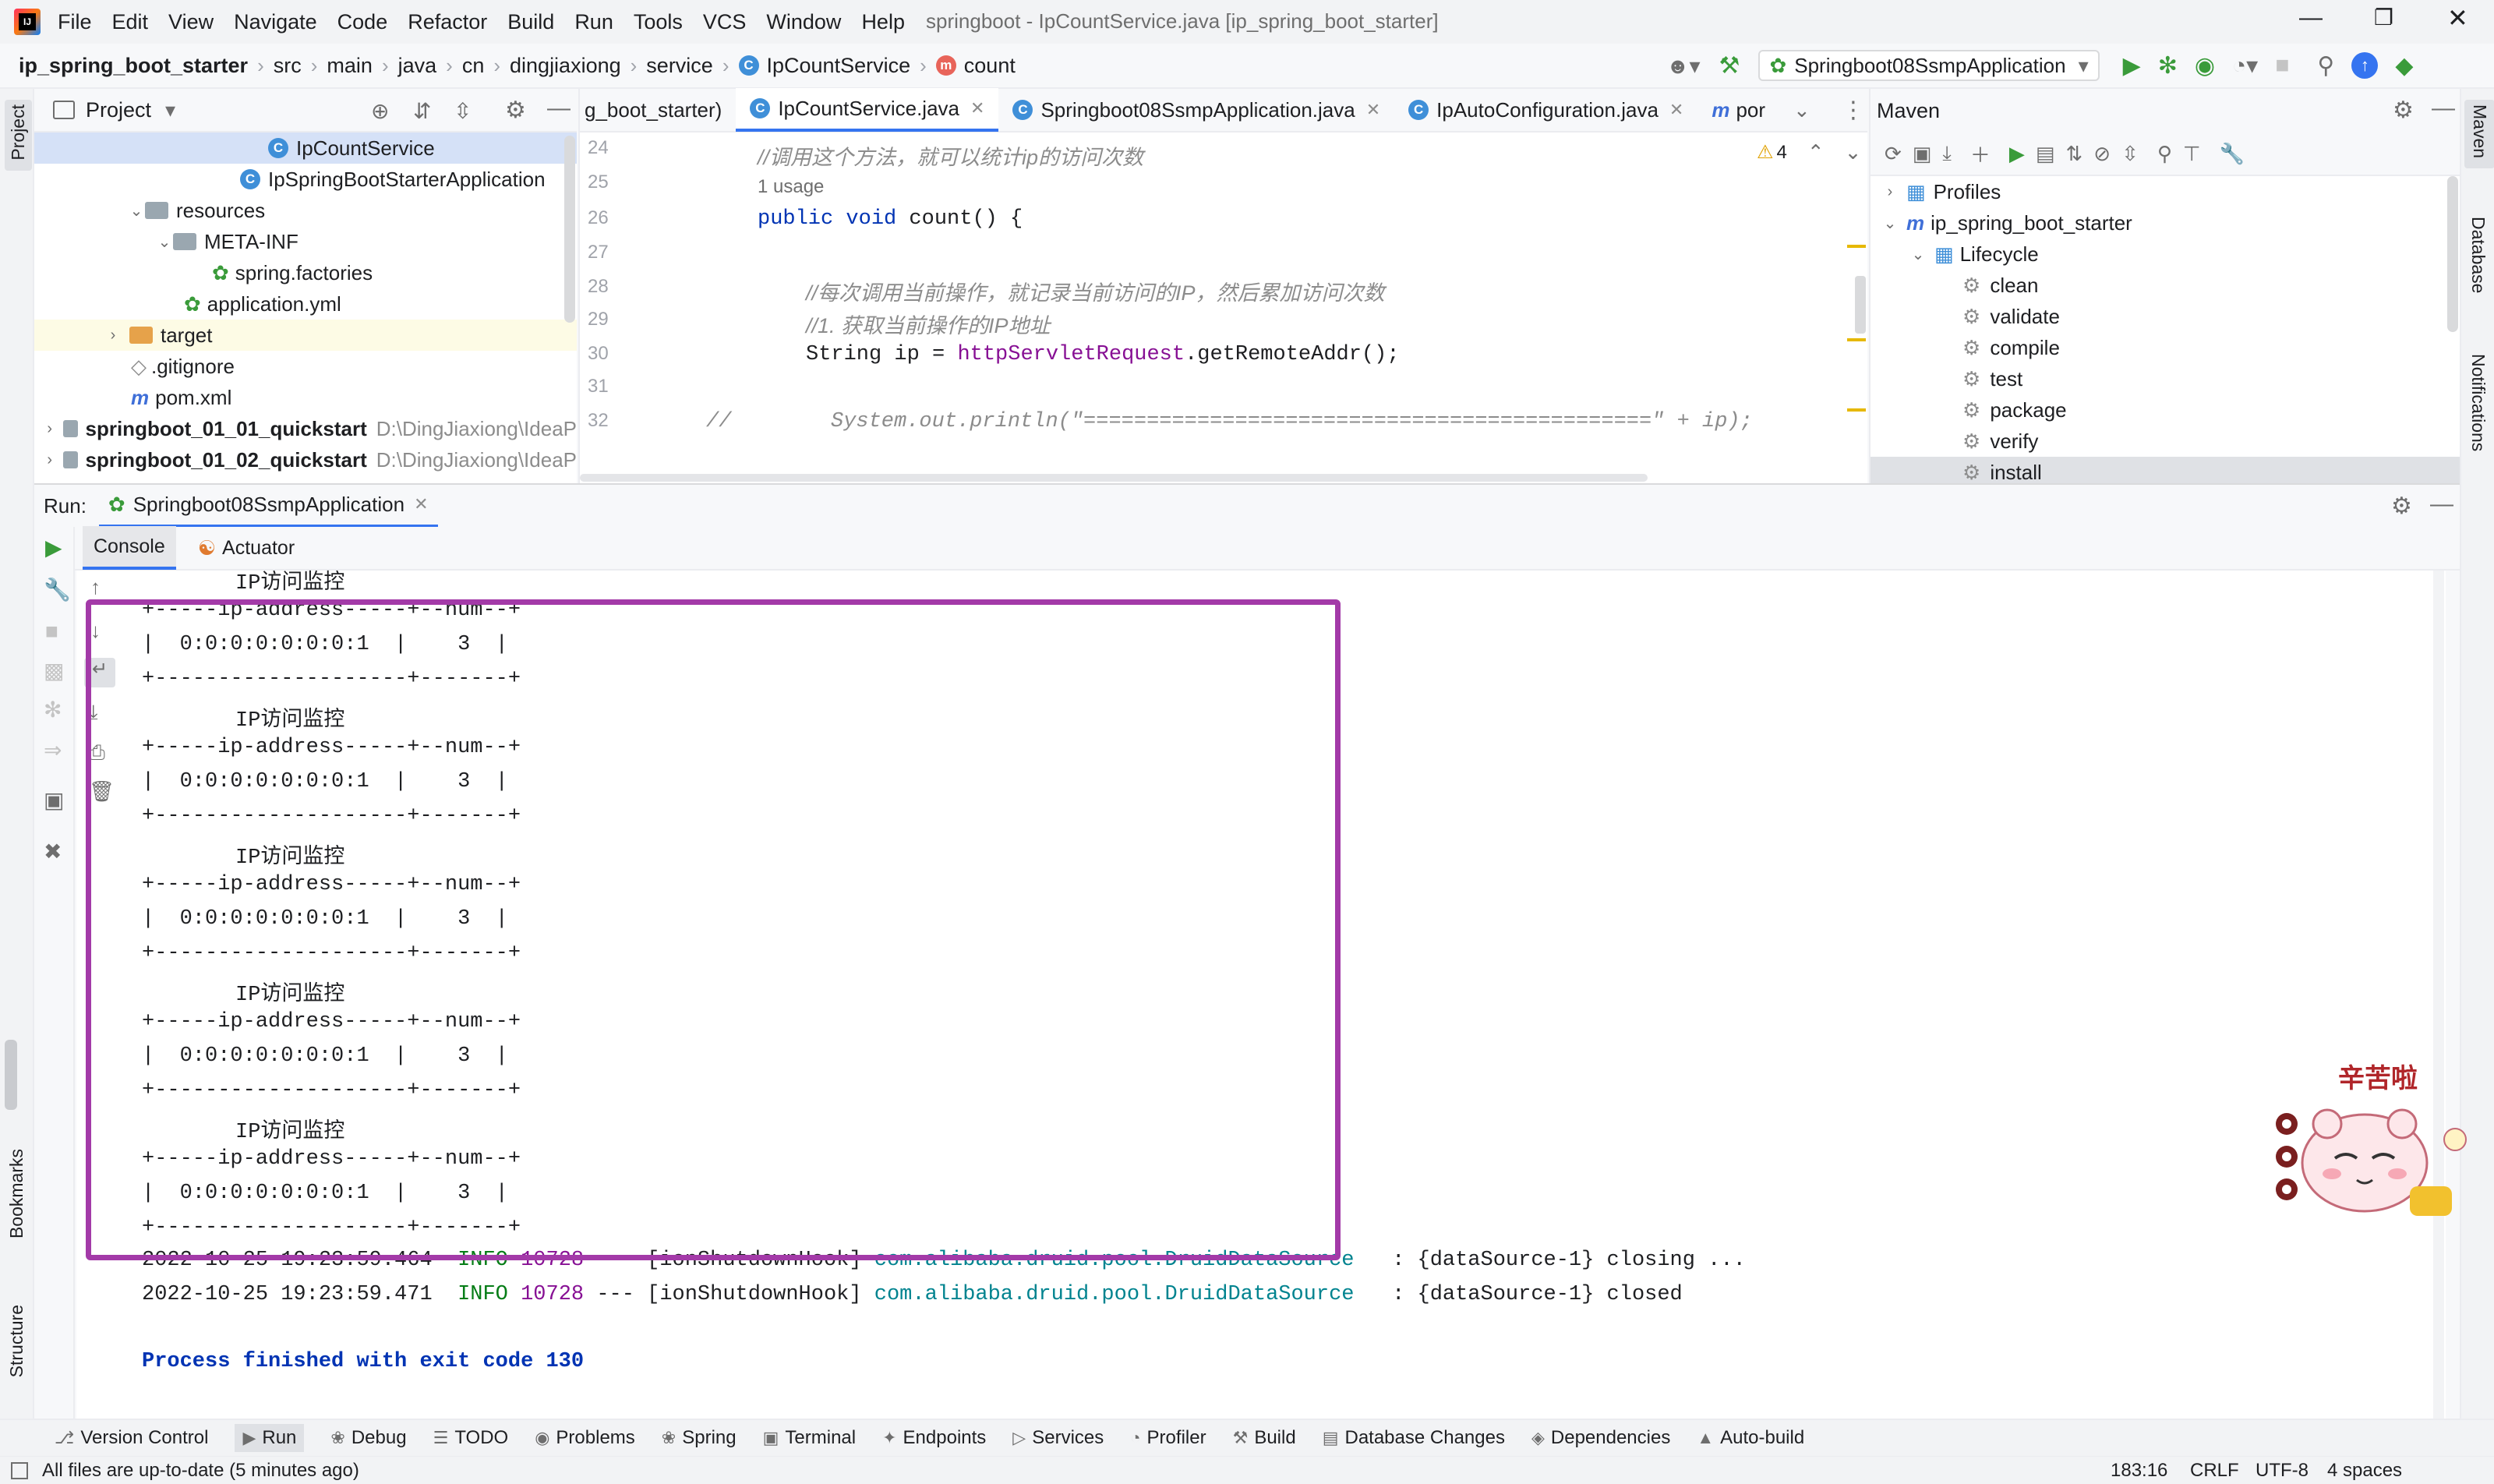 This screenshot has width=2494, height=1484. What do you see at coordinates (2165, 254) in the screenshot?
I see `maven-lifecycle: ⌄ ▦ Lifecycle` at bounding box center [2165, 254].